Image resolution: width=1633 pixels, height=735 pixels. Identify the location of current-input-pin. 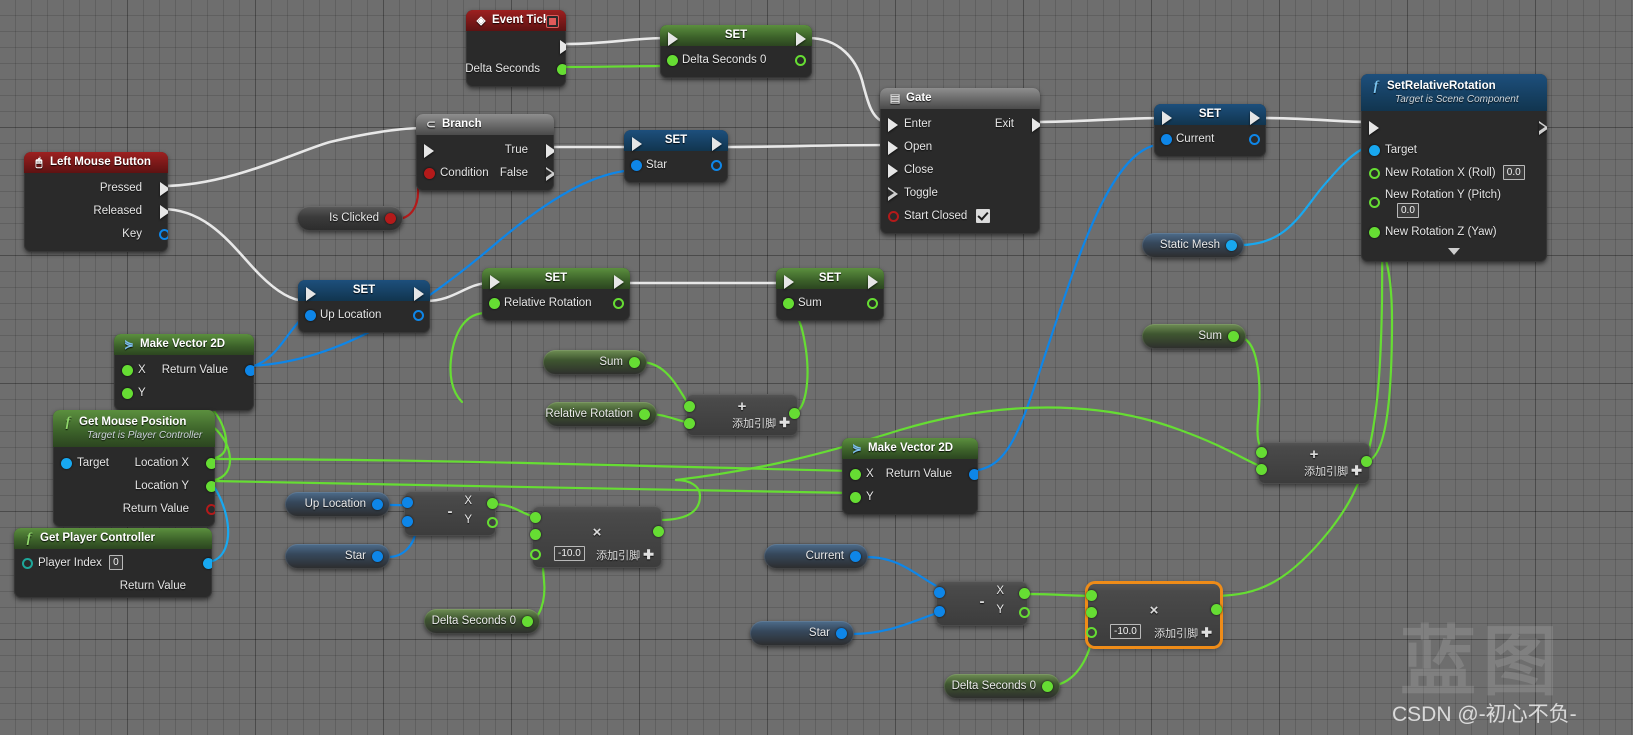
(1166, 139).